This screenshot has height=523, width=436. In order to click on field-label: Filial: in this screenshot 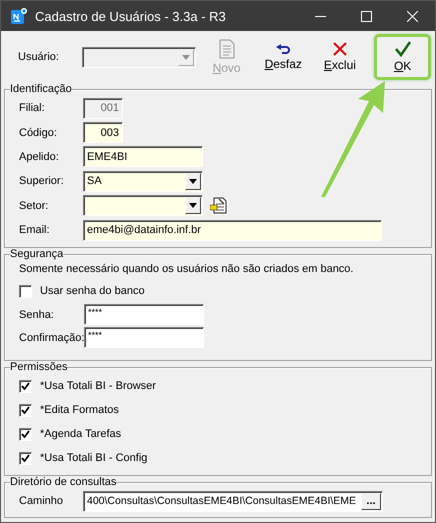, I will do `click(32, 108)`.